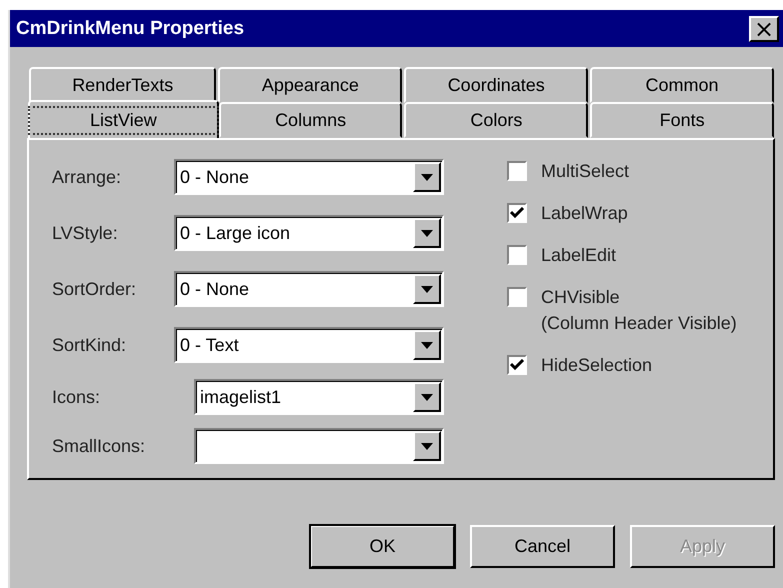 This screenshot has width=783, height=588. Describe the element at coordinates (310, 85) in the screenshot. I see `tab: Appearance` at that location.